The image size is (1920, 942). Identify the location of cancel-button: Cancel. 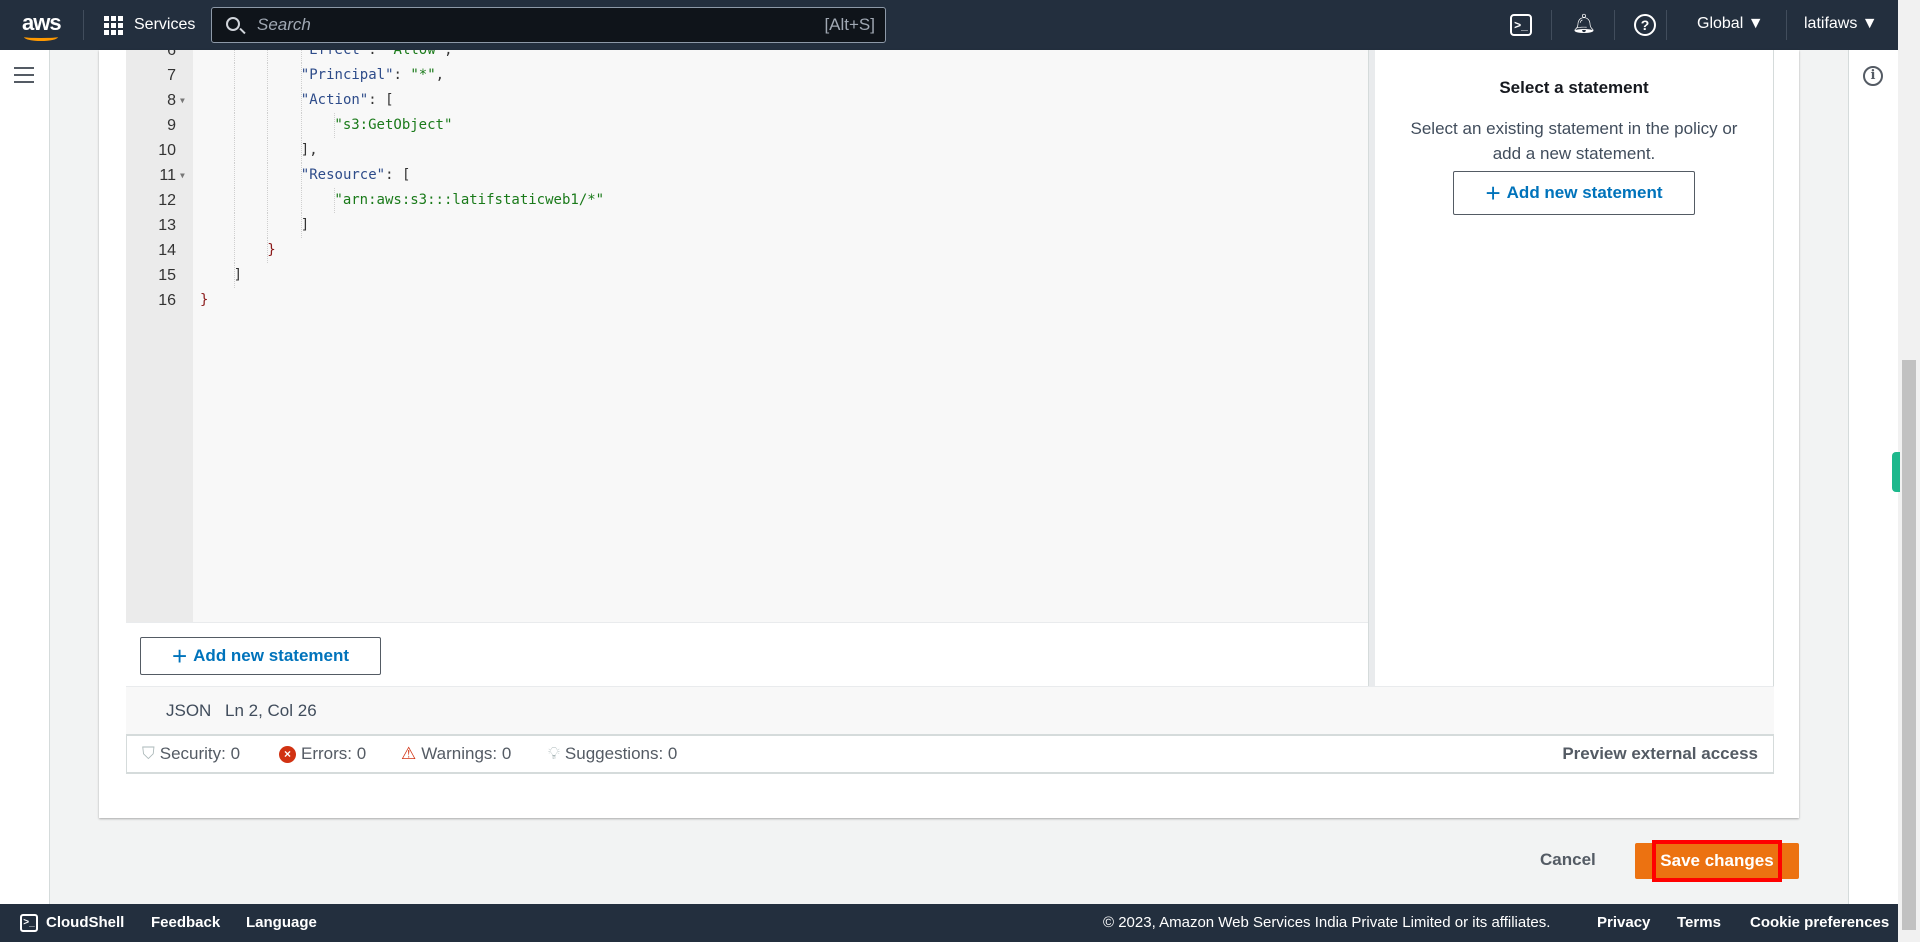
(1568, 860).